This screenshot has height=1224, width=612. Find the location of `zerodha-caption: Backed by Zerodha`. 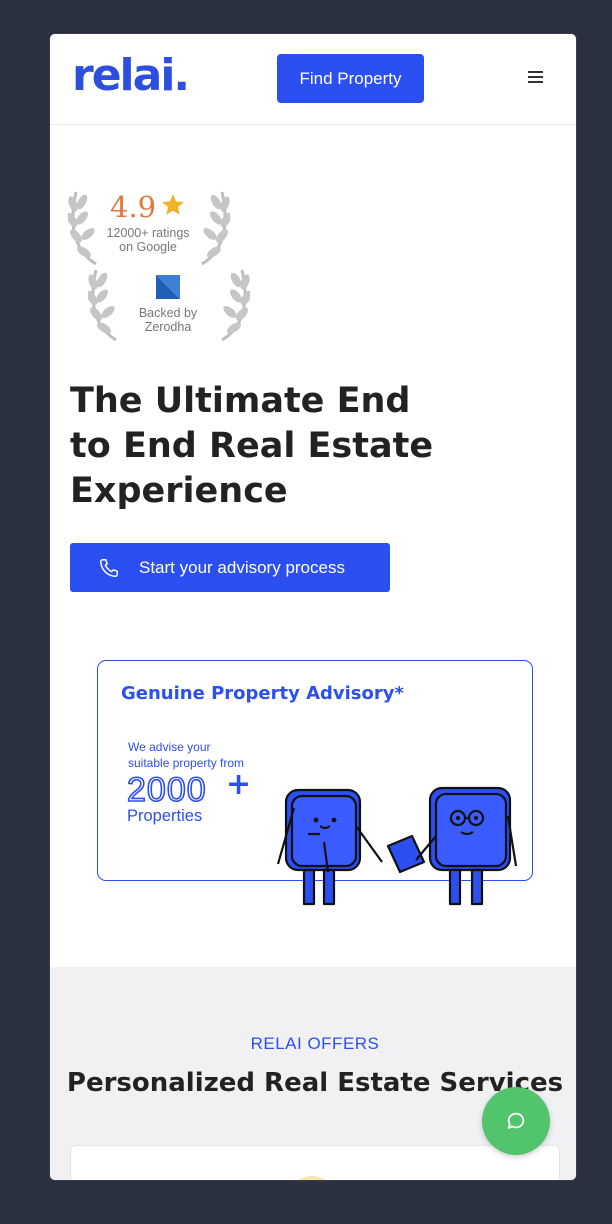

zerodha-caption: Backed by Zerodha is located at coordinates (168, 320).